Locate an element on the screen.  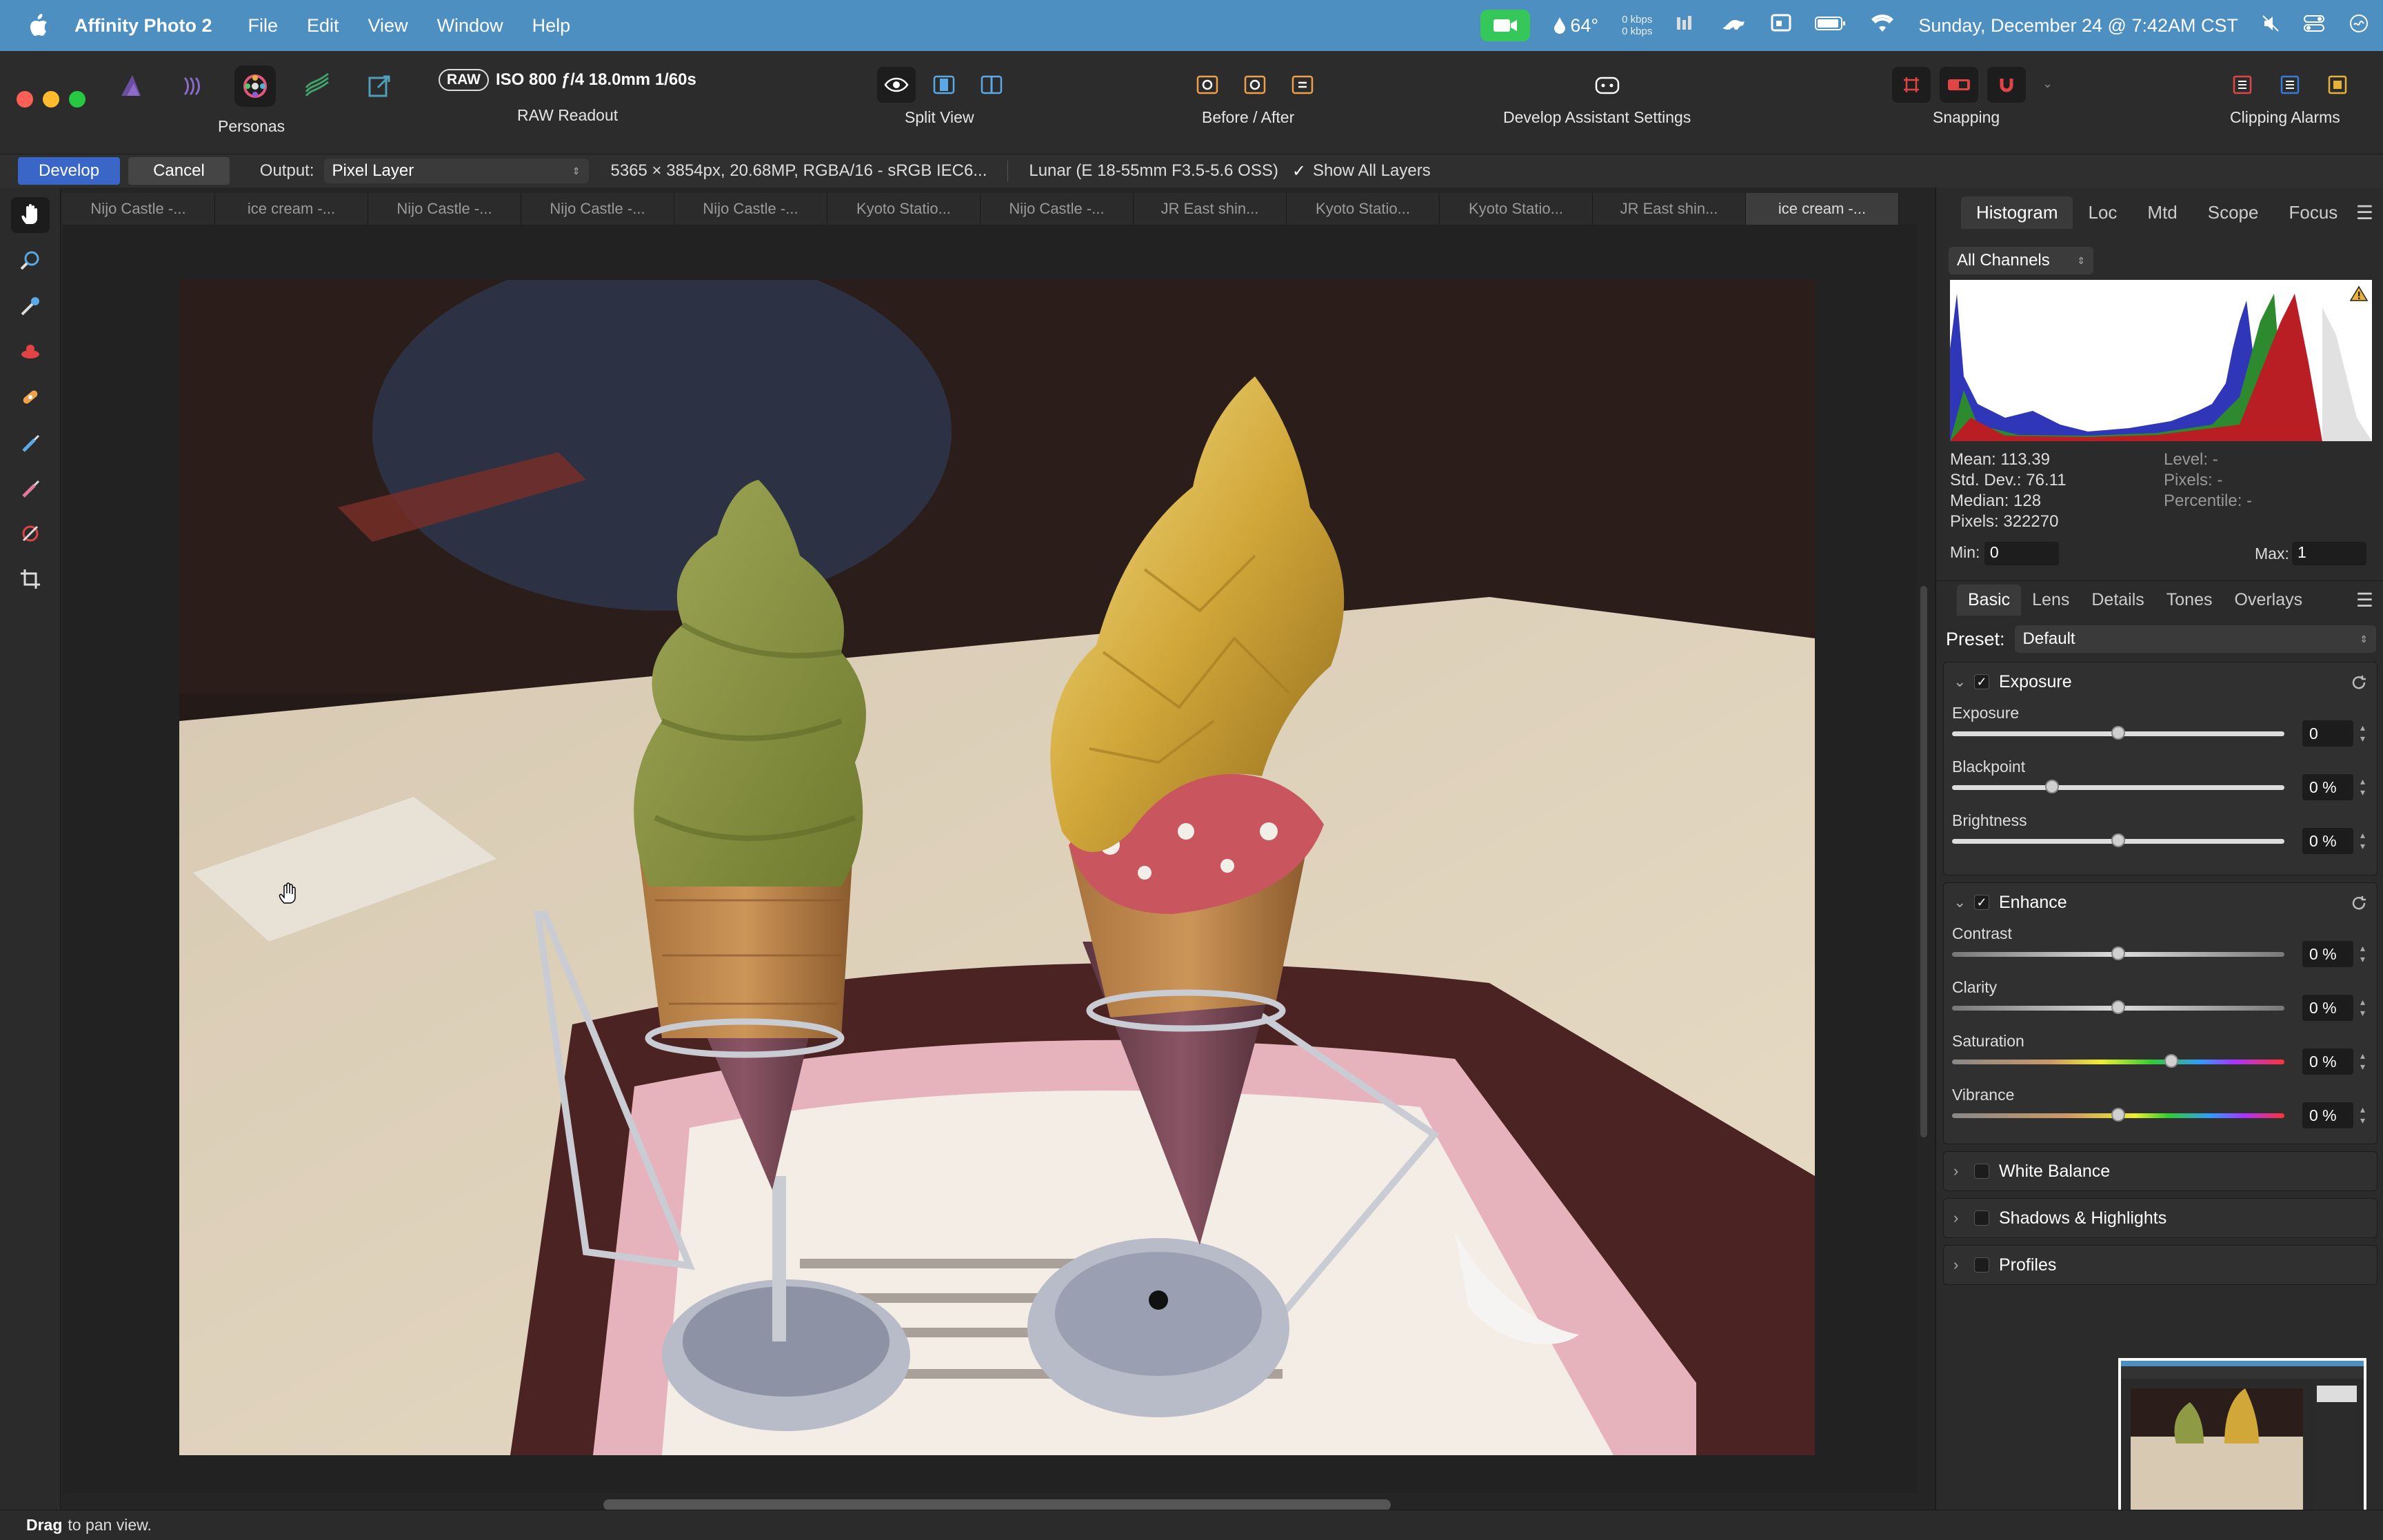
white-balance-section: › White Balance is located at coordinates (2160, 1171).